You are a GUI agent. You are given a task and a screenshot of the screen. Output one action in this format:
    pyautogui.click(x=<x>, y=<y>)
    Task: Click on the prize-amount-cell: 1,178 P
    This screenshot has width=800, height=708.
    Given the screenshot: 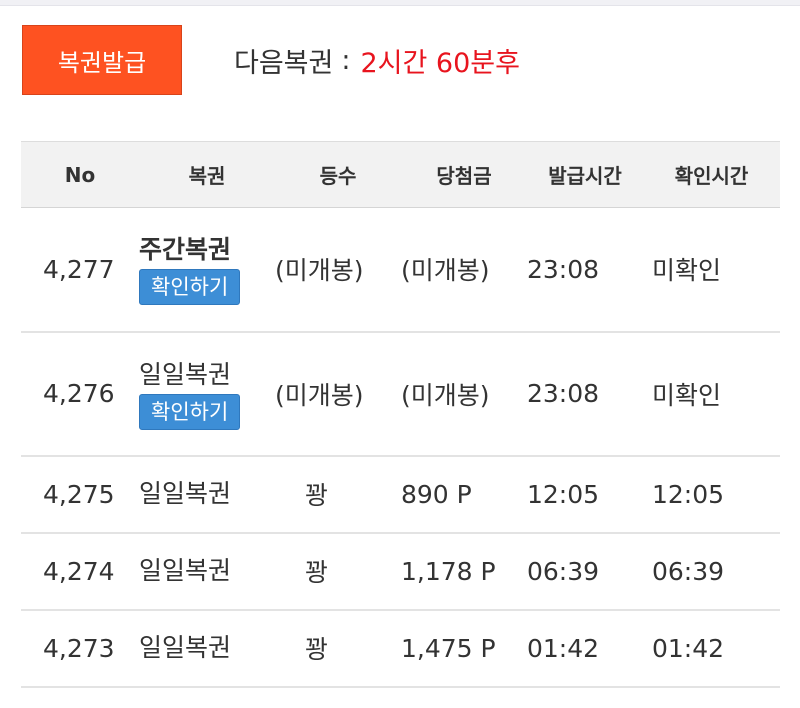 What is the action you would take?
    pyautogui.click(x=464, y=571)
    